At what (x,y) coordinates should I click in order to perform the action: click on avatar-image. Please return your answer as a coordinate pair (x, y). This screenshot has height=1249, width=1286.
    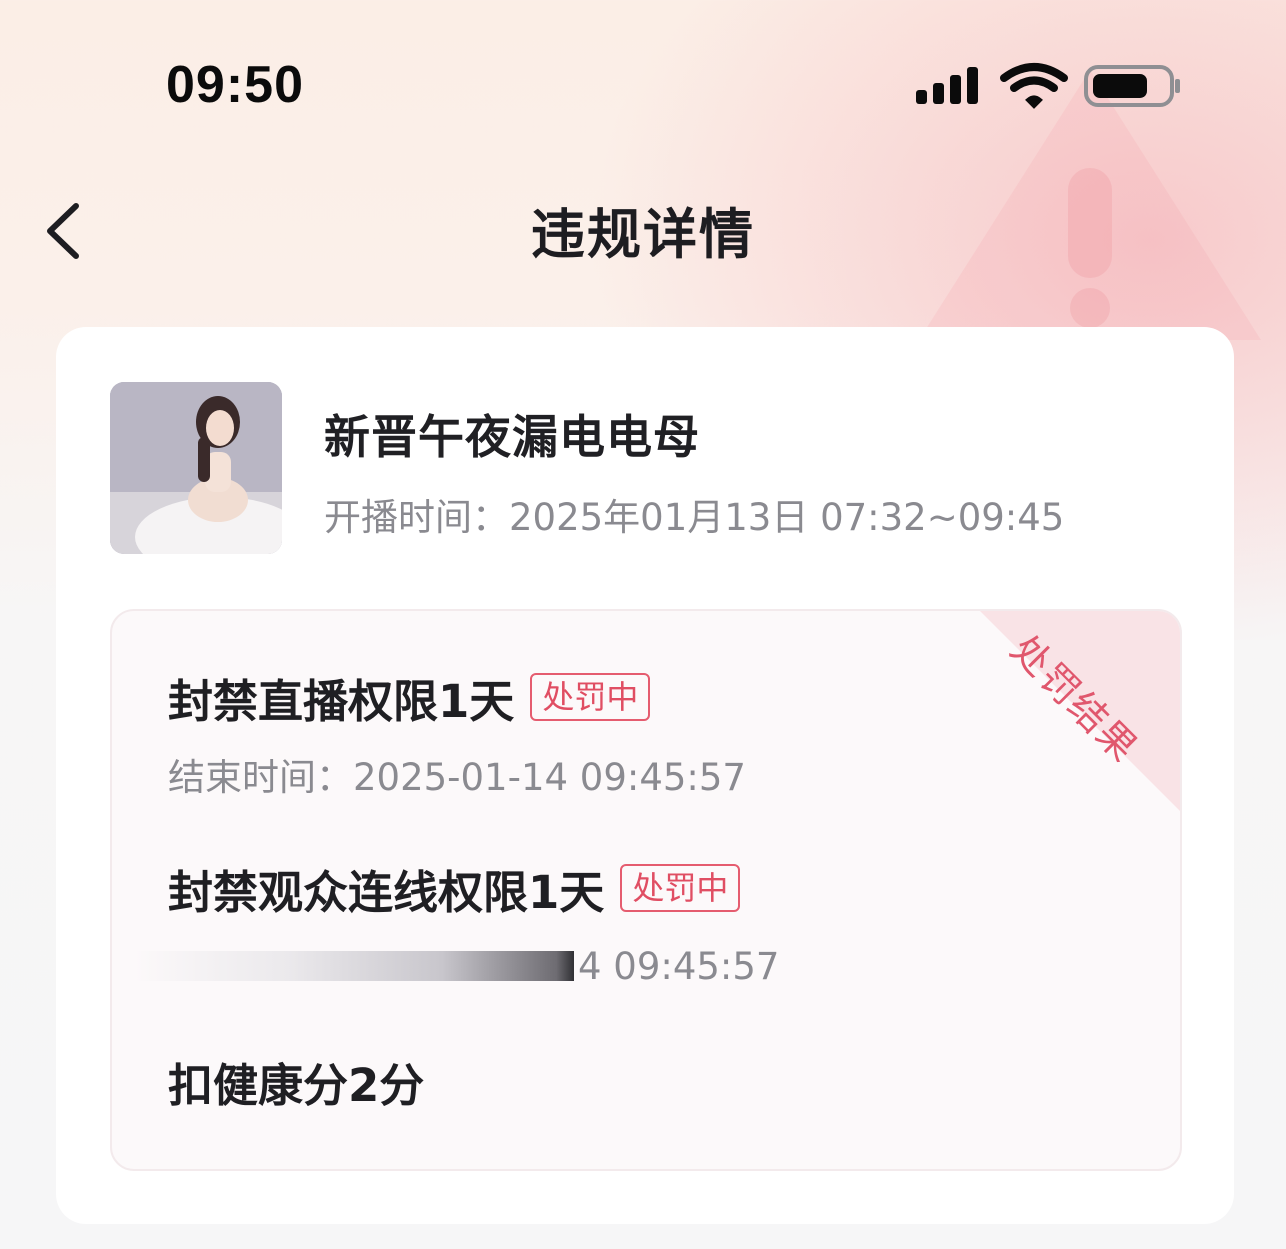
    Looking at the image, I should click on (196, 468).